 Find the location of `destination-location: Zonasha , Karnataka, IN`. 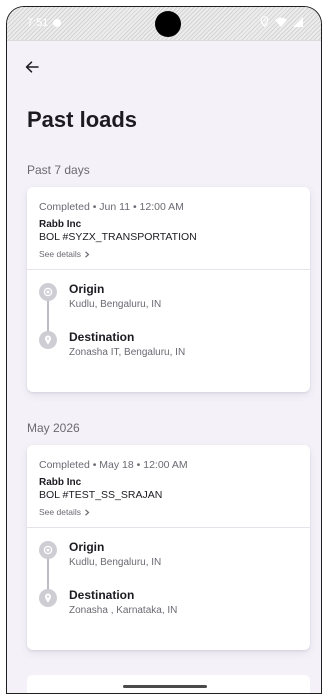

destination-location: Zonasha , Karnataka, IN is located at coordinates (123, 610).